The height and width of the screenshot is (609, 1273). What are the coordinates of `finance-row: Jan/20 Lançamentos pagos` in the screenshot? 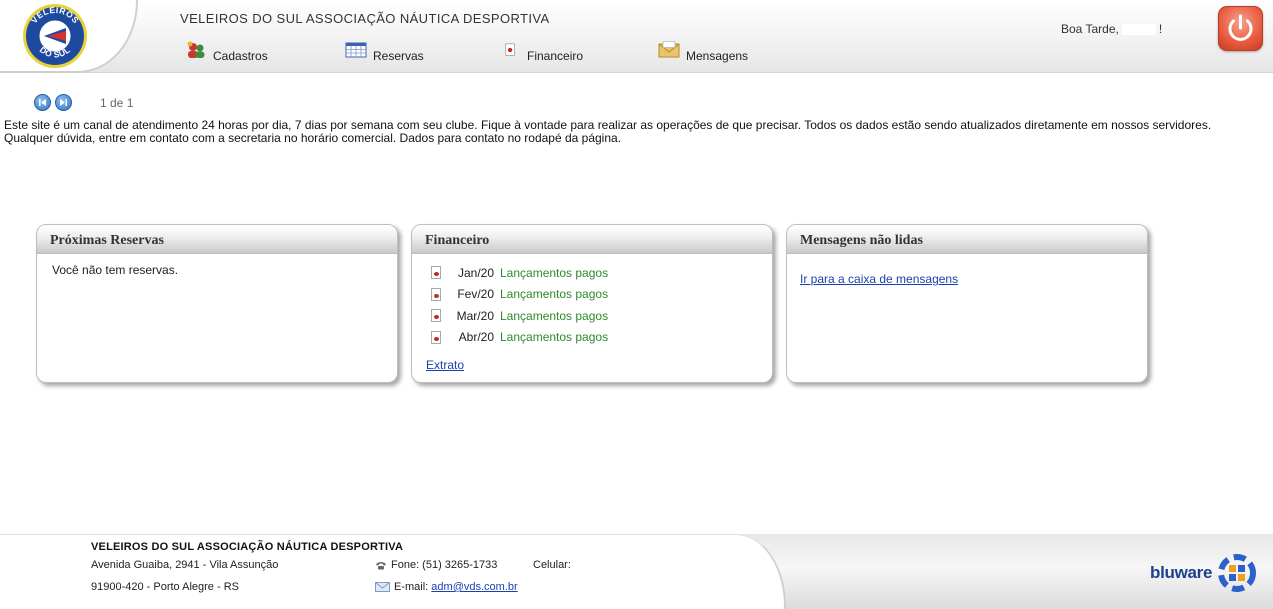 It's located at (594, 273).